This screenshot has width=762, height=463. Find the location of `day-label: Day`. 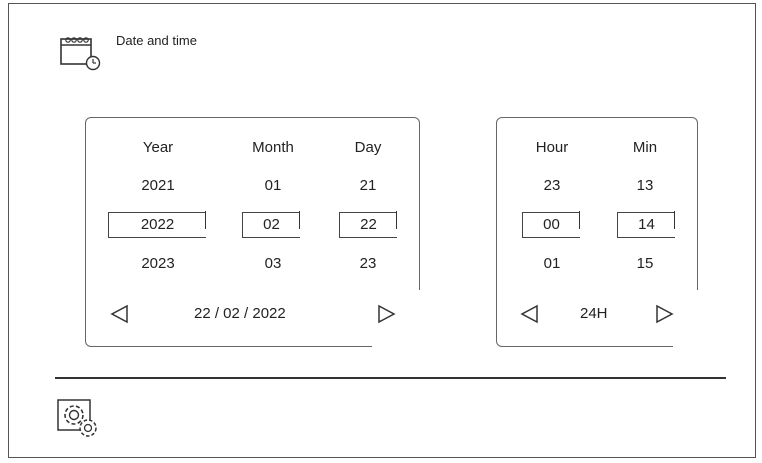

day-label: Day is located at coordinates (368, 147).